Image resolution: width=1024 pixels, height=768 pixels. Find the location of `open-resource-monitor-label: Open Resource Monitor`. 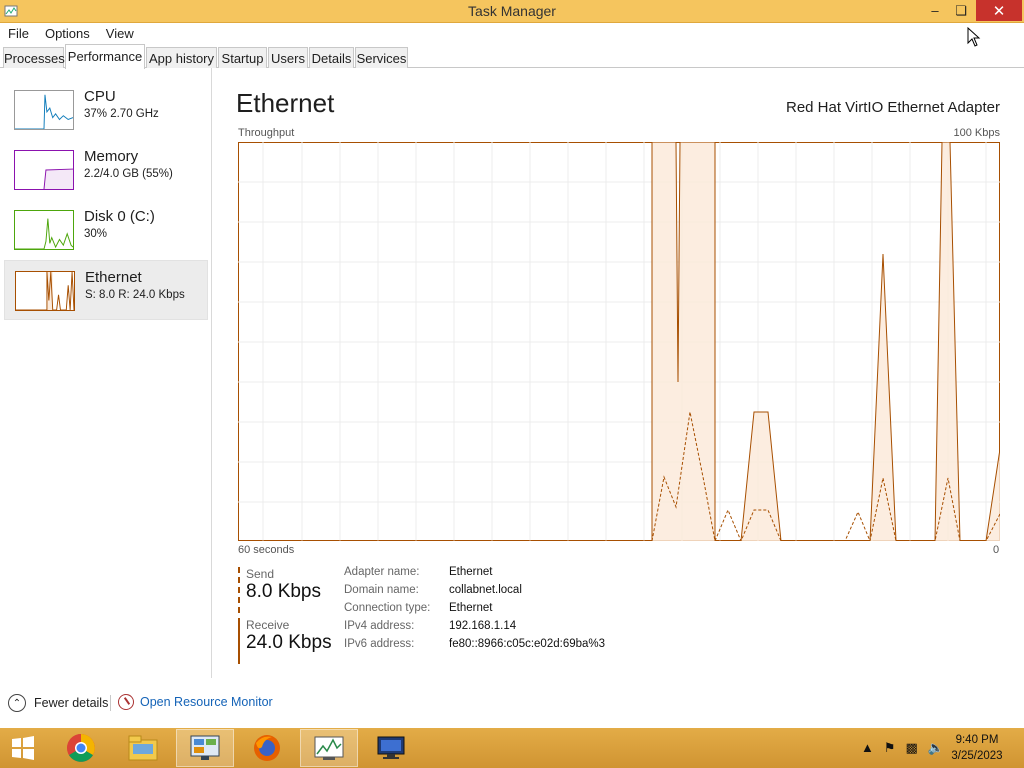

open-resource-monitor-label: Open Resource Monitor is located at coordinates (206, 702).